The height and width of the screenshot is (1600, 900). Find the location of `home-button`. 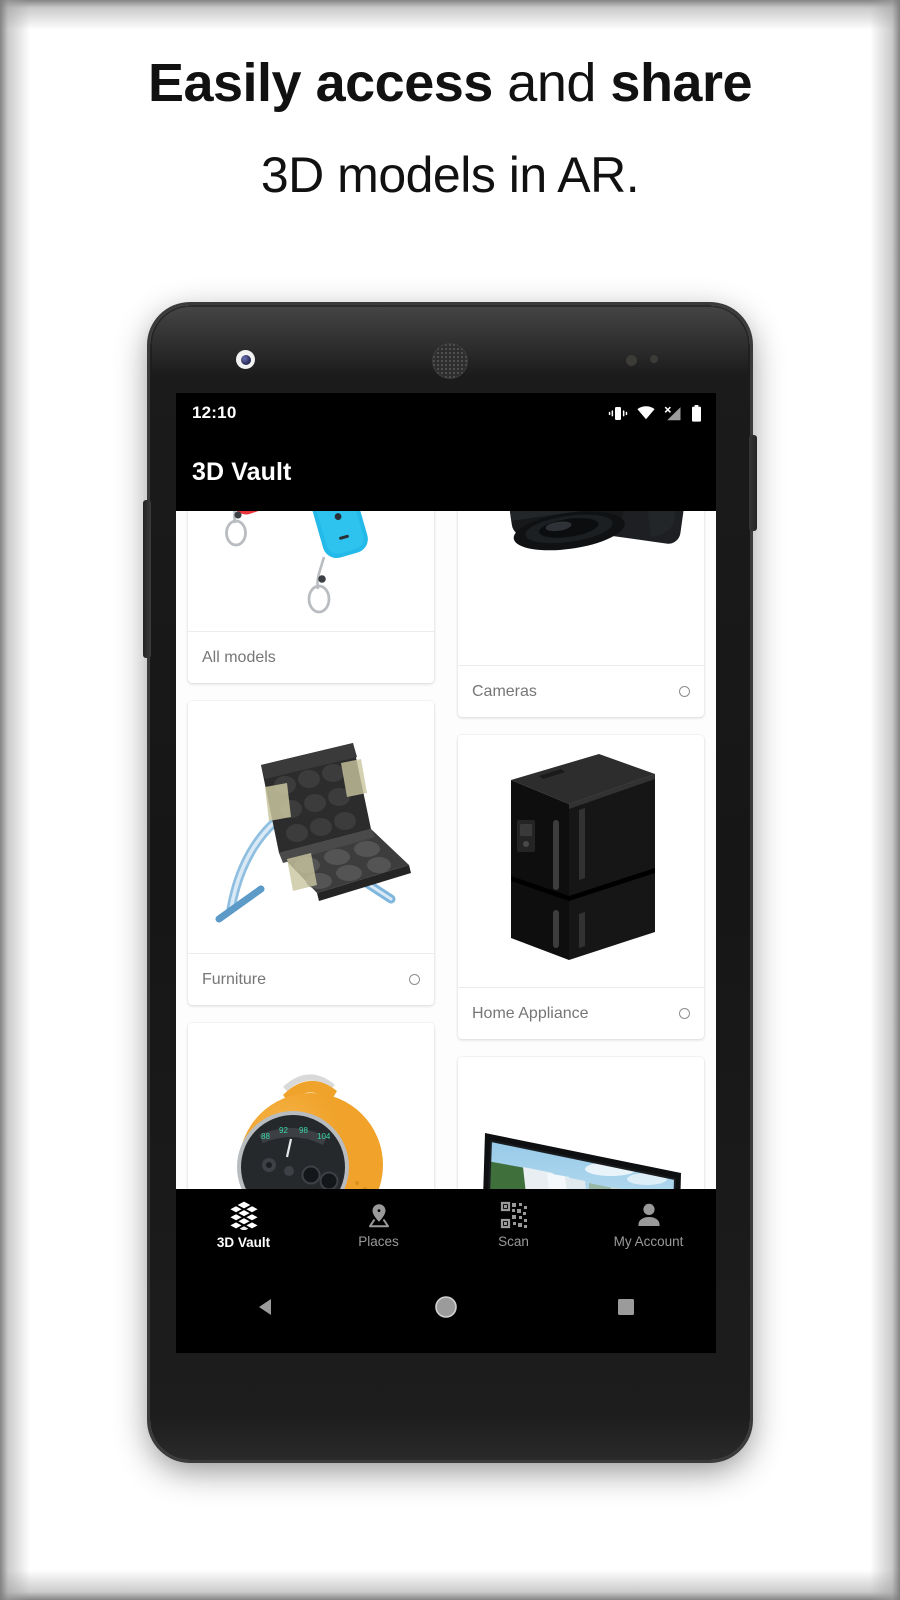

home-button is located at coordinates (446, 1307).